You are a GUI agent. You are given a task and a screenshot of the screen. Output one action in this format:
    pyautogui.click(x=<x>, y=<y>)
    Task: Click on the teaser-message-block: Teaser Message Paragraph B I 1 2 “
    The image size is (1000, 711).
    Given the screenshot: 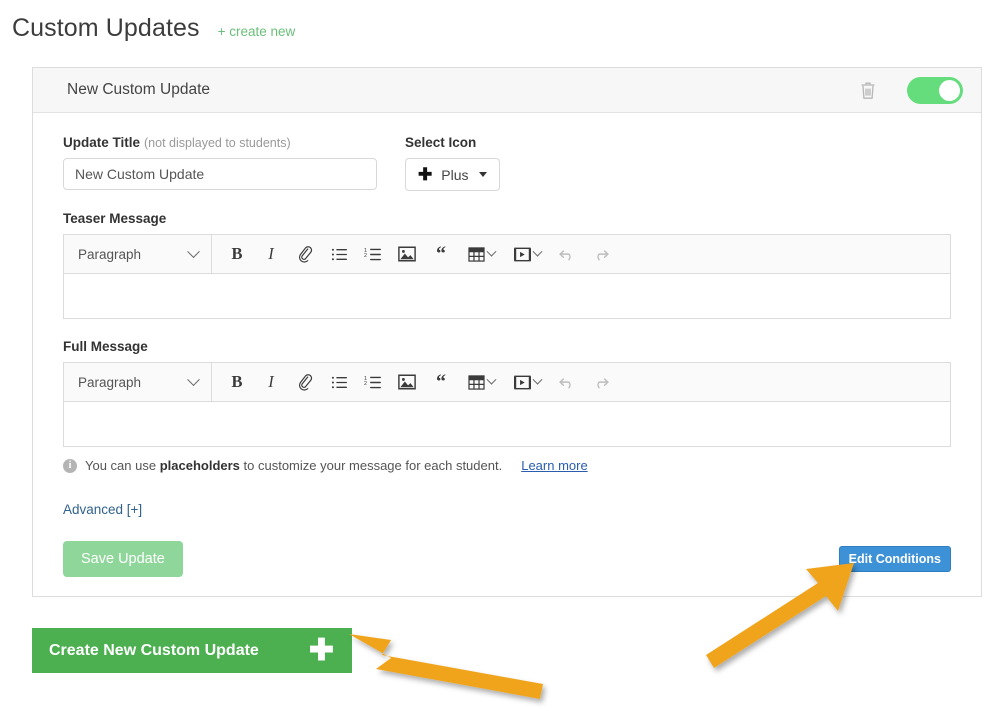 What is the action you would take?
    pyautogui.click(x=507, y=265)
    